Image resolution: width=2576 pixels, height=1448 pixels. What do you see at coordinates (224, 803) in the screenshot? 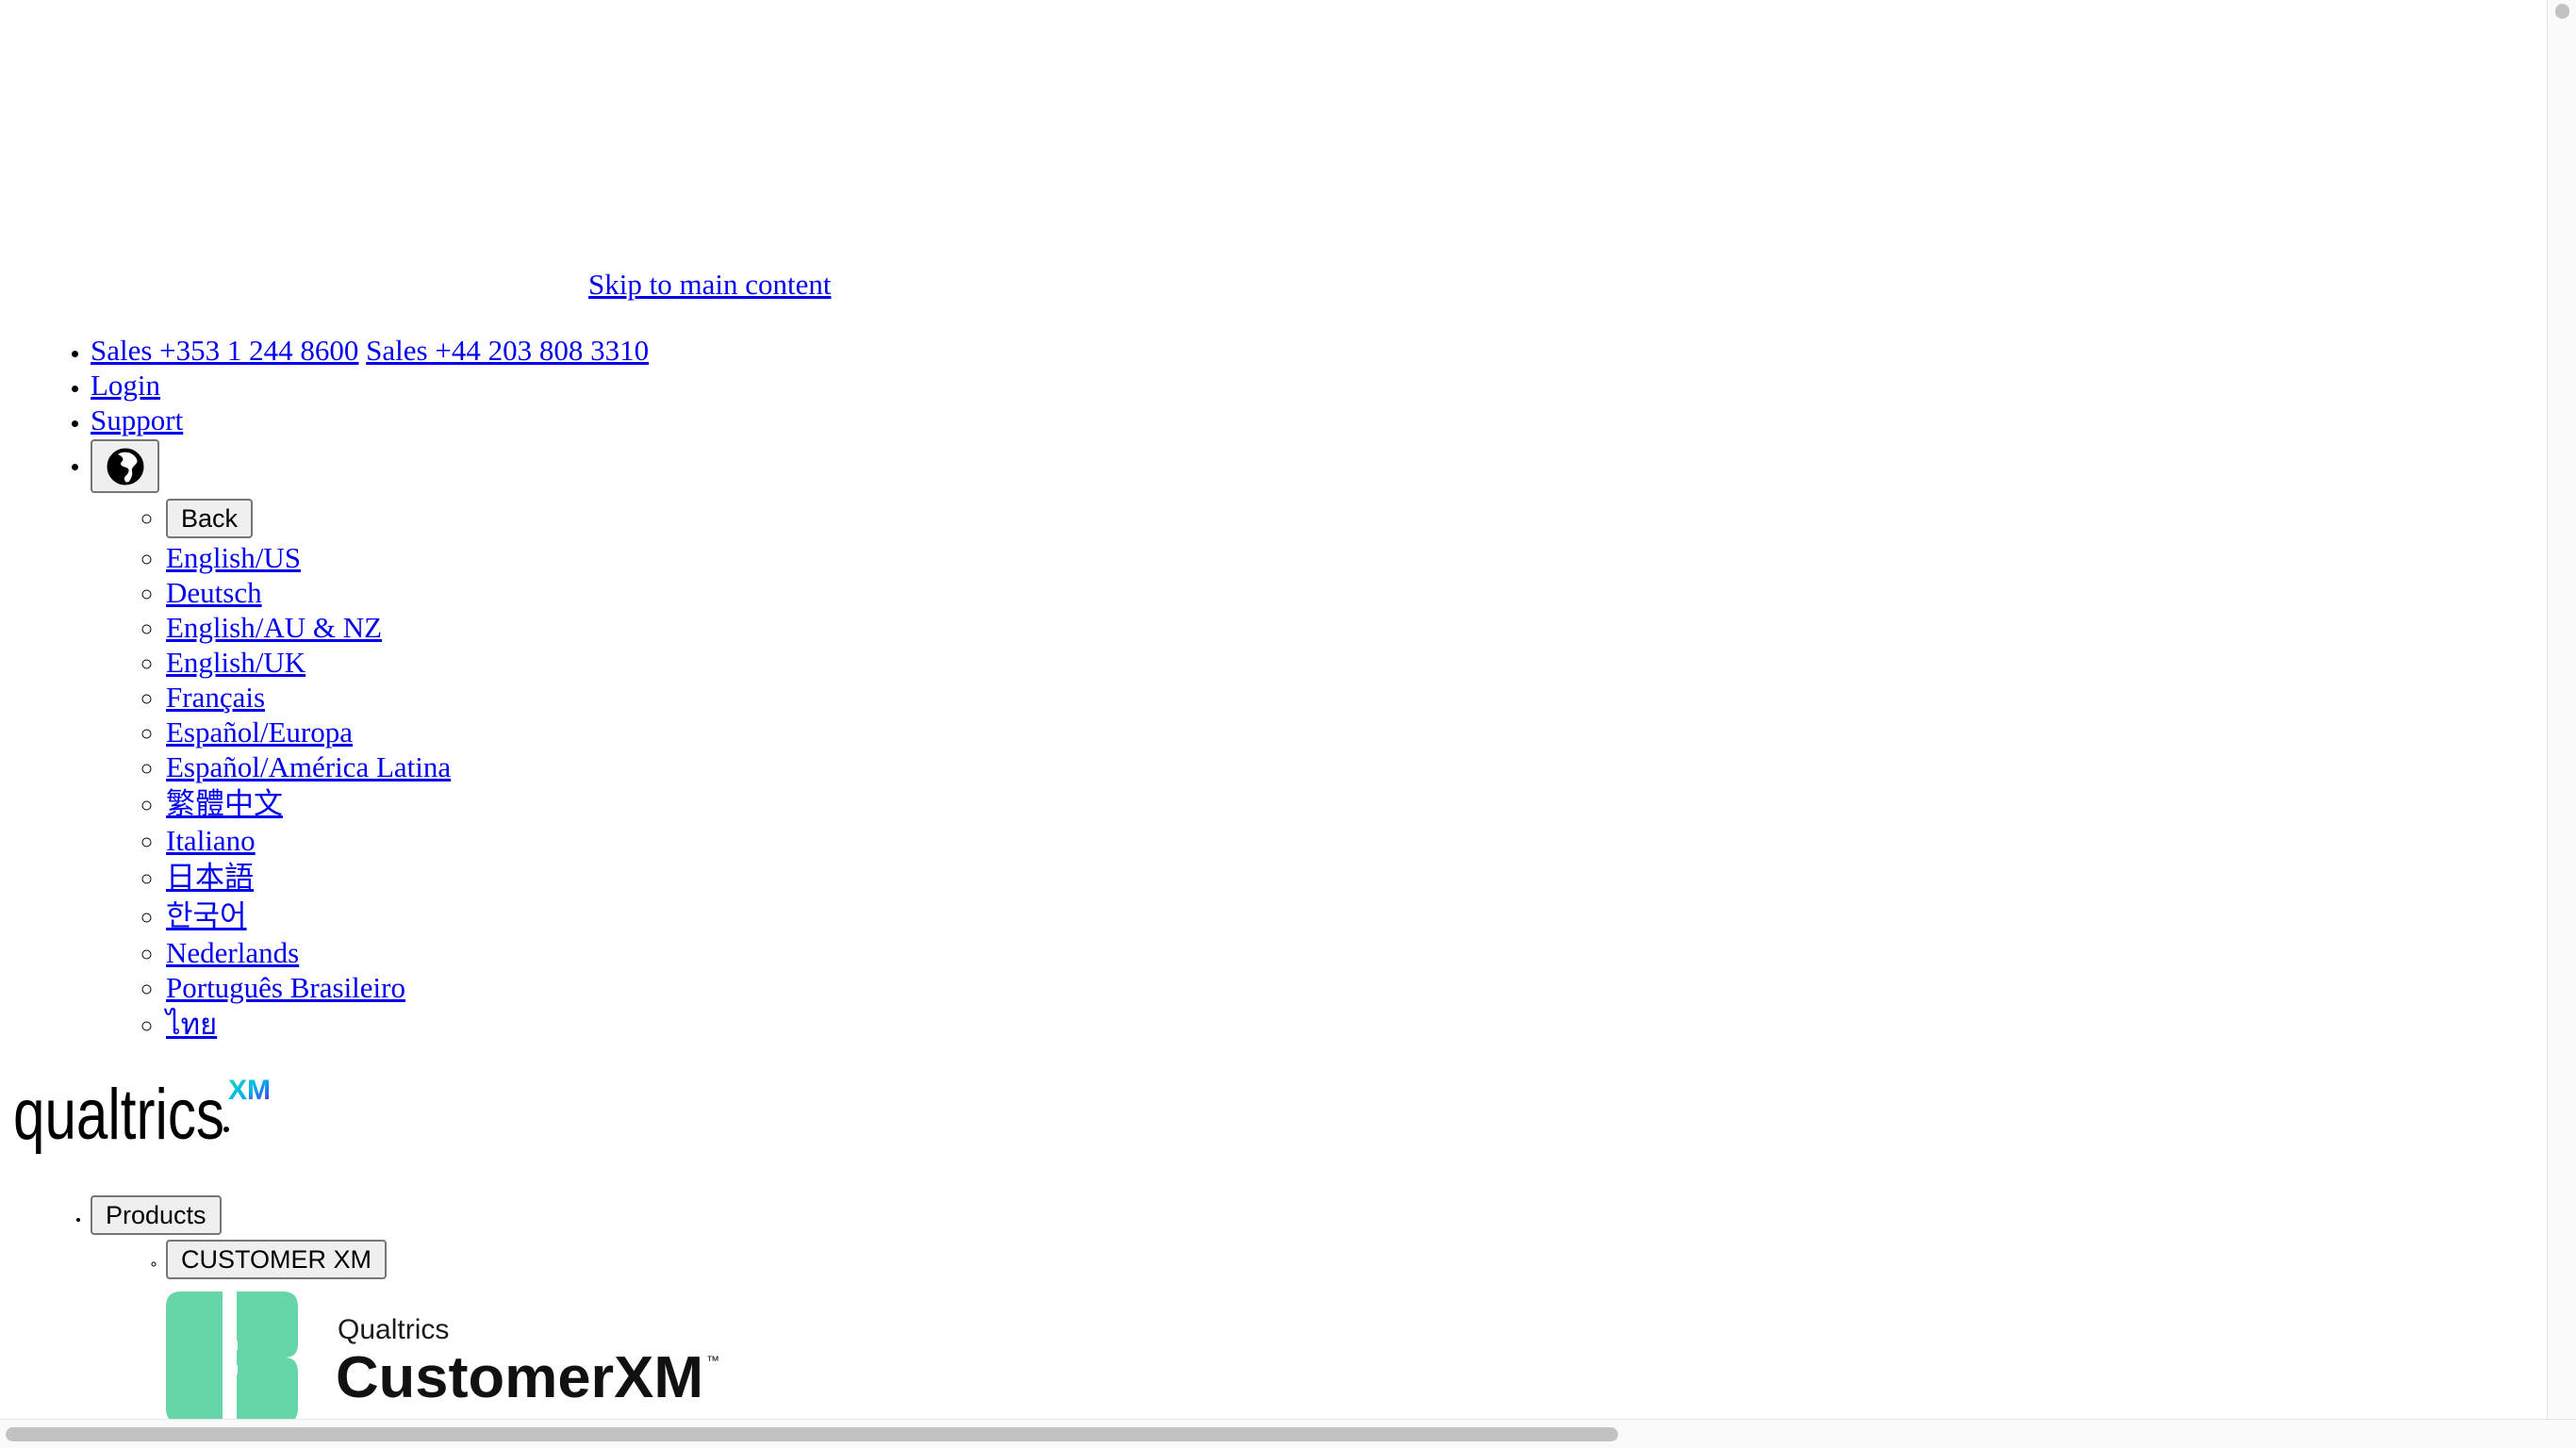
I see `language-link-zh-tw: 繁體中文` at bounding box center [224, 803].